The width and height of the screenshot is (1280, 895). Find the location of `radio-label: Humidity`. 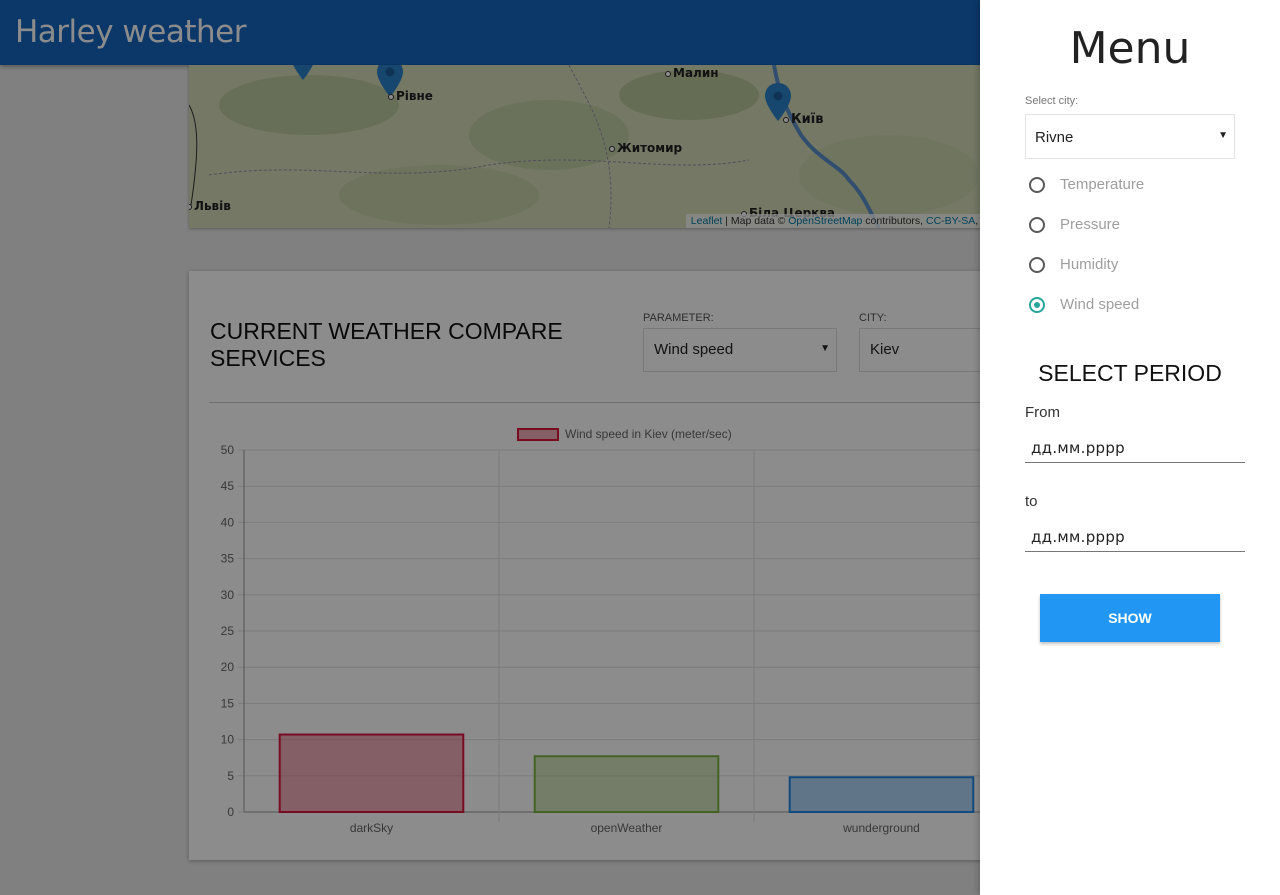

radio-label: Humidity is located at coordinates (1089, 264).